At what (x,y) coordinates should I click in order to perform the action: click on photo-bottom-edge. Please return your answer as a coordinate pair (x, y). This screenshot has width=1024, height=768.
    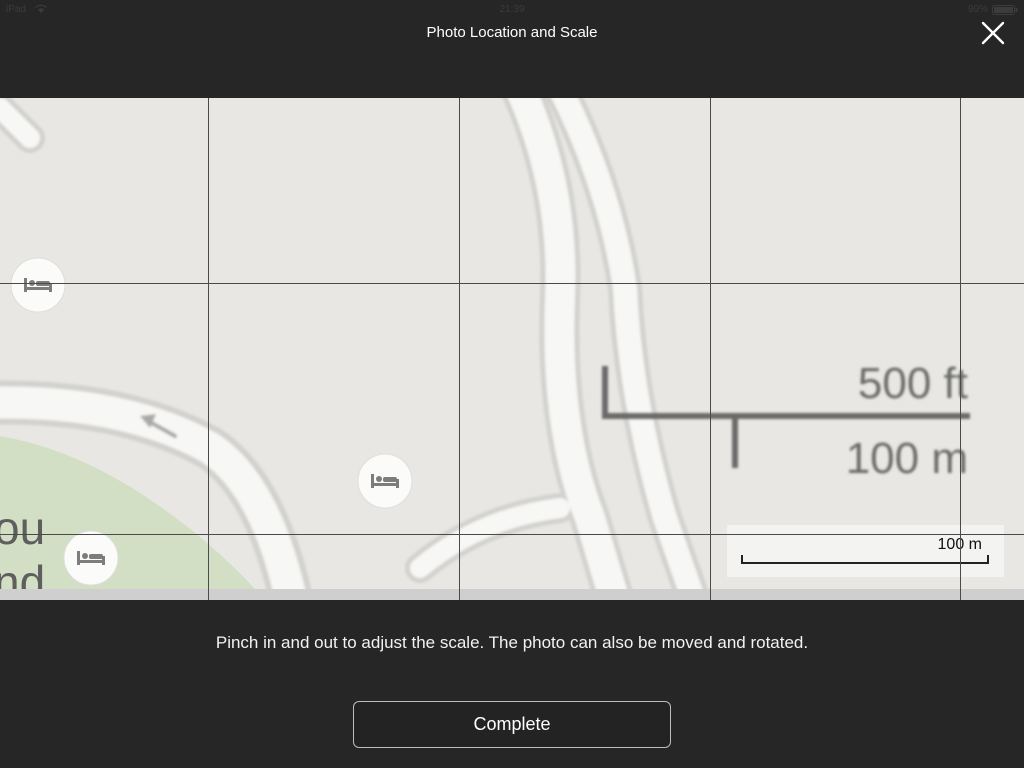
    Looking at the image, I should click on (512, 594).